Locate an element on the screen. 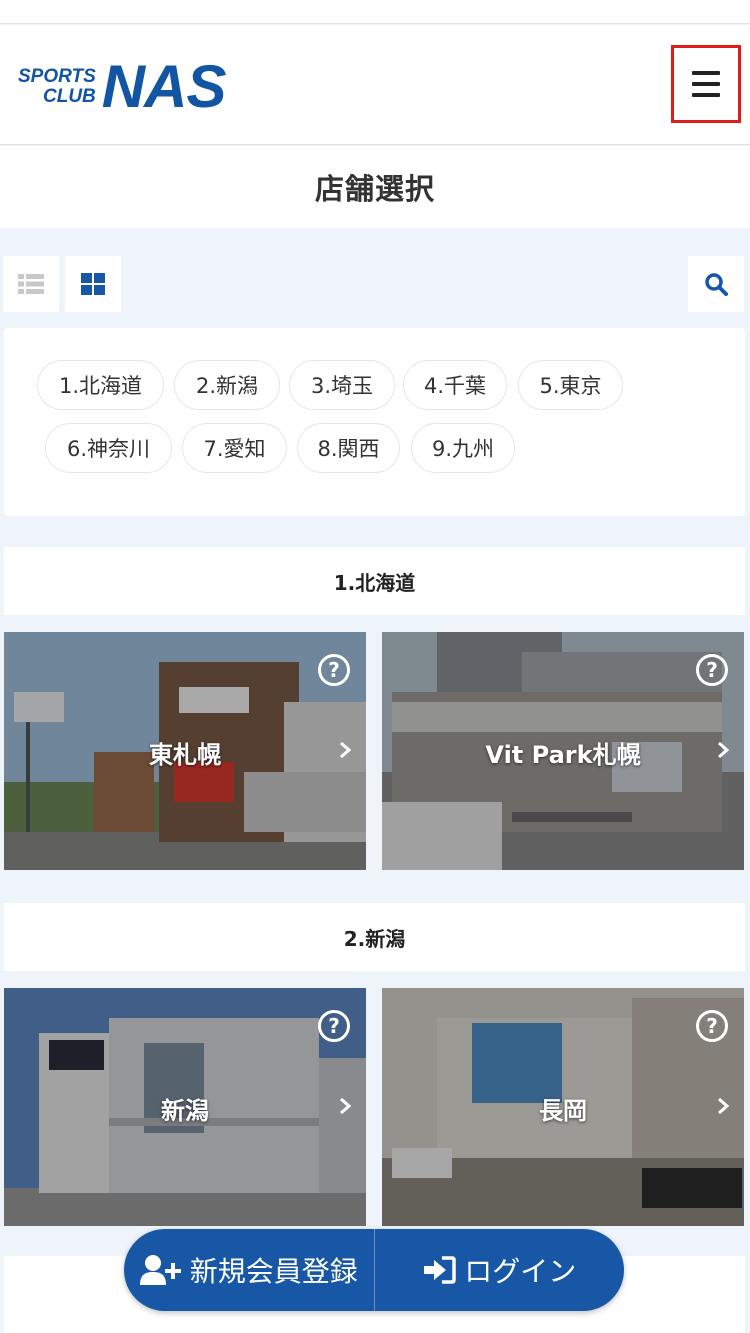 The image size is (750, 1333). section-heading-hokkaido: 1.北海道 is located at coordinates (374, 581).